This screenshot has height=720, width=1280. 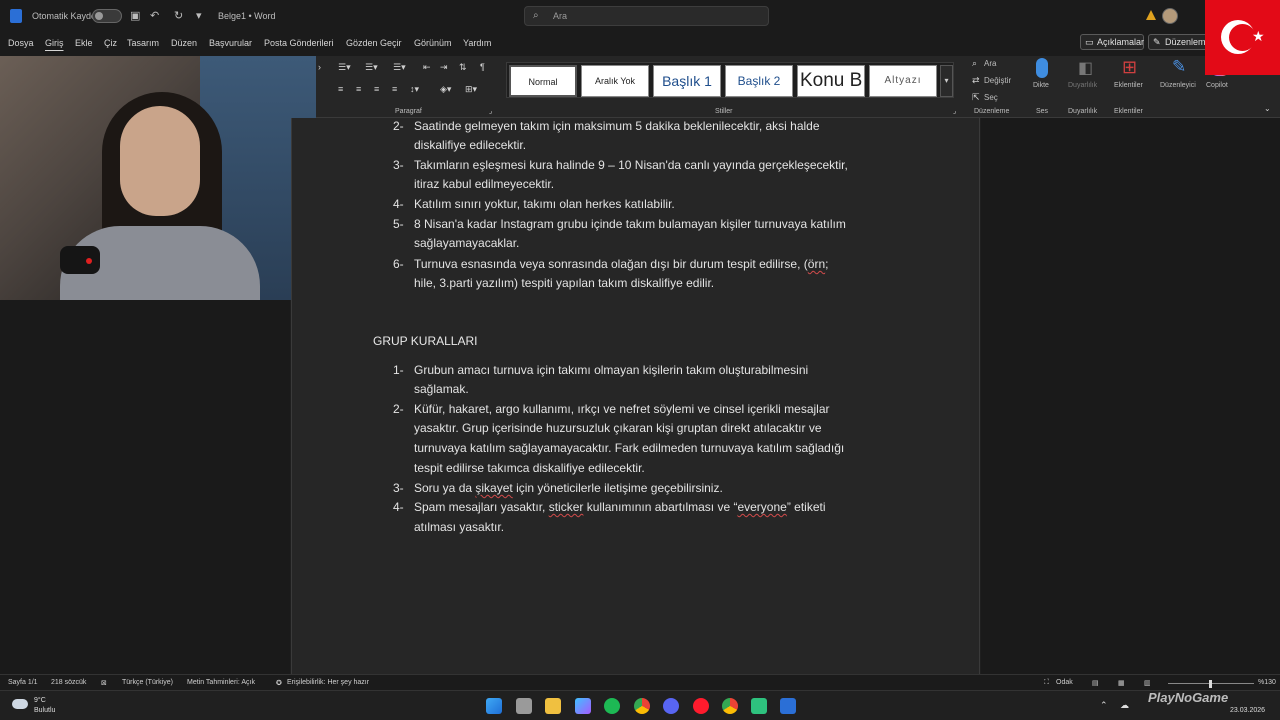 I want to click on expand-icon: ›, so click(x=319, y=67).